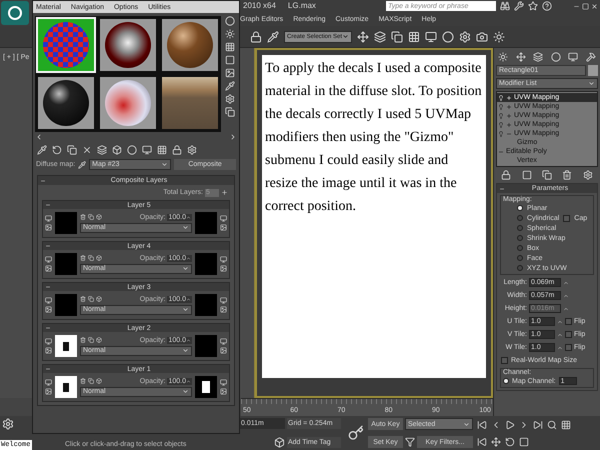  What do you see at coordinates (501, 97) in the screenshot?
I see `light-bulb-icon` at bounding box center [501, 97].